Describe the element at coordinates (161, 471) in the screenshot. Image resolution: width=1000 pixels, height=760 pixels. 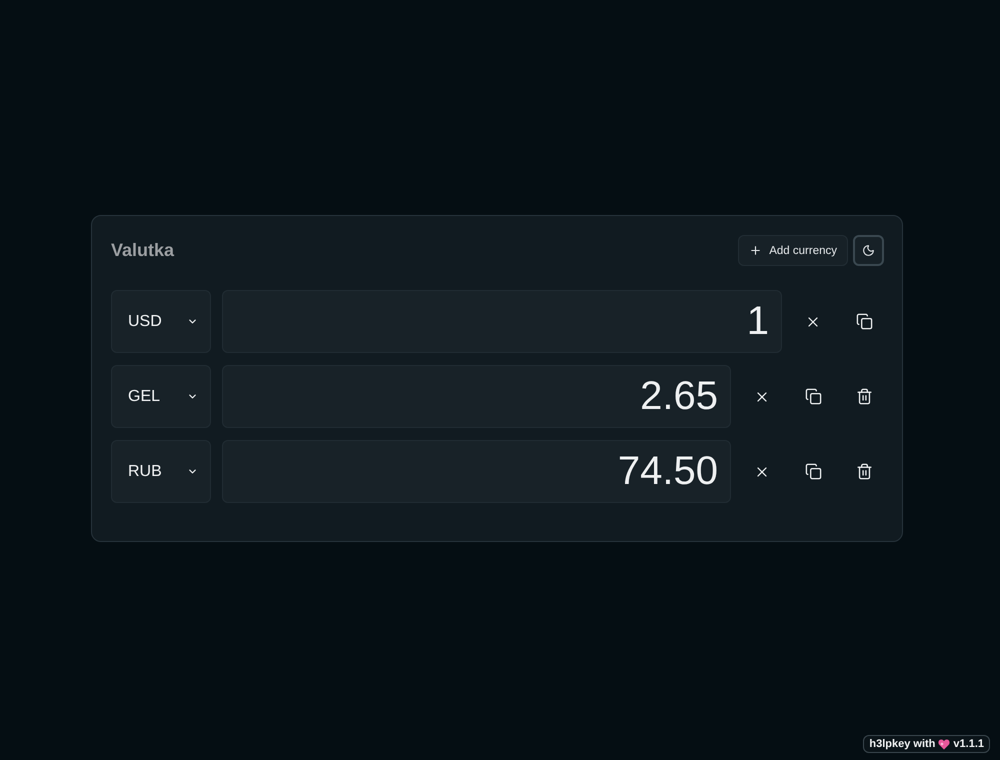
I see `currency-select: RUB` at that location.